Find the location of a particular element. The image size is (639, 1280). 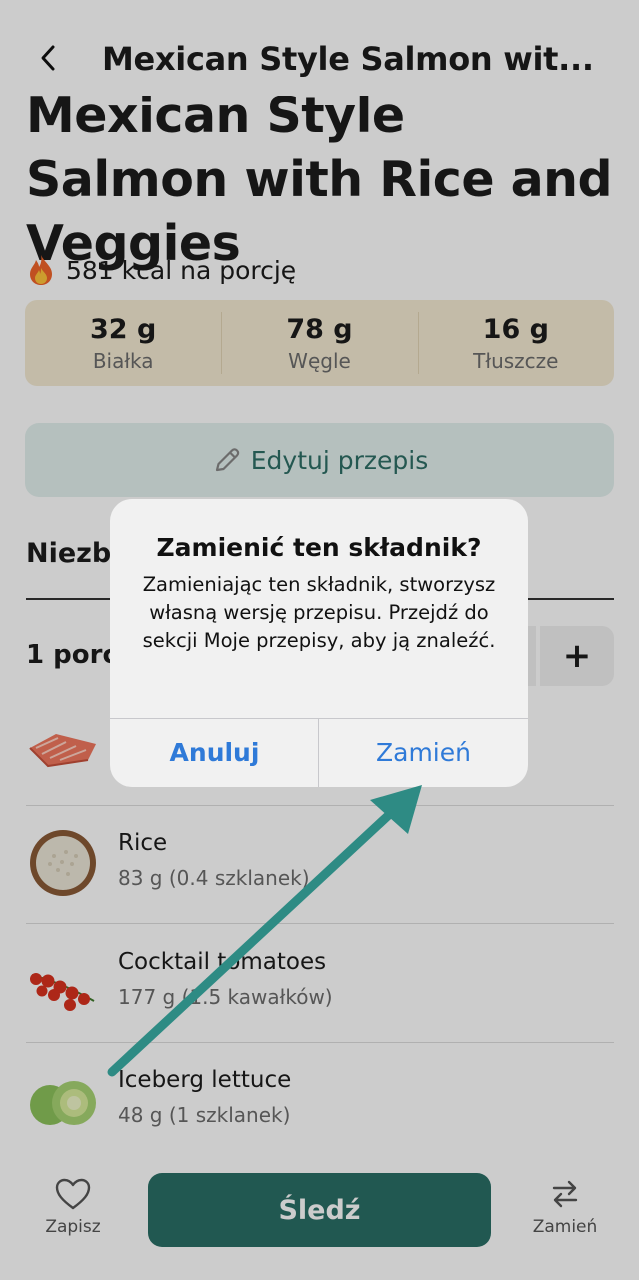

cancel-button: Anuluj is located at coordinates (214, 752).